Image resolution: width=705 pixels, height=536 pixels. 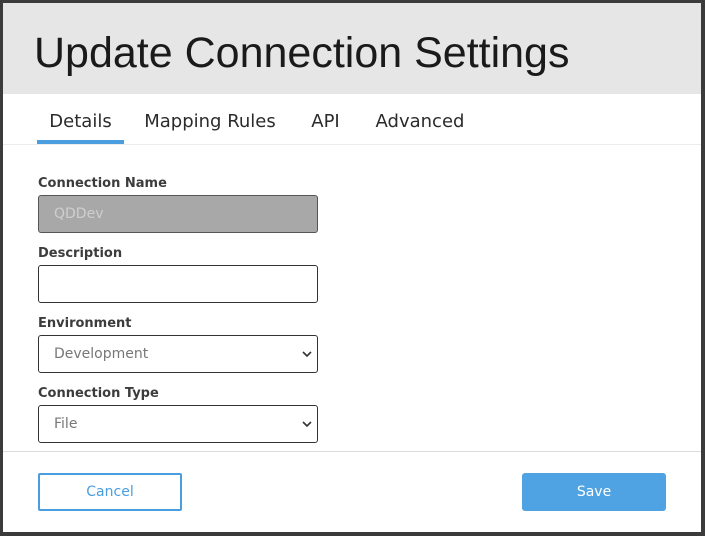 What do you see at coordinates (178, 284) in the screenshot?
I see `description-input` at bounding box center [178, 284].